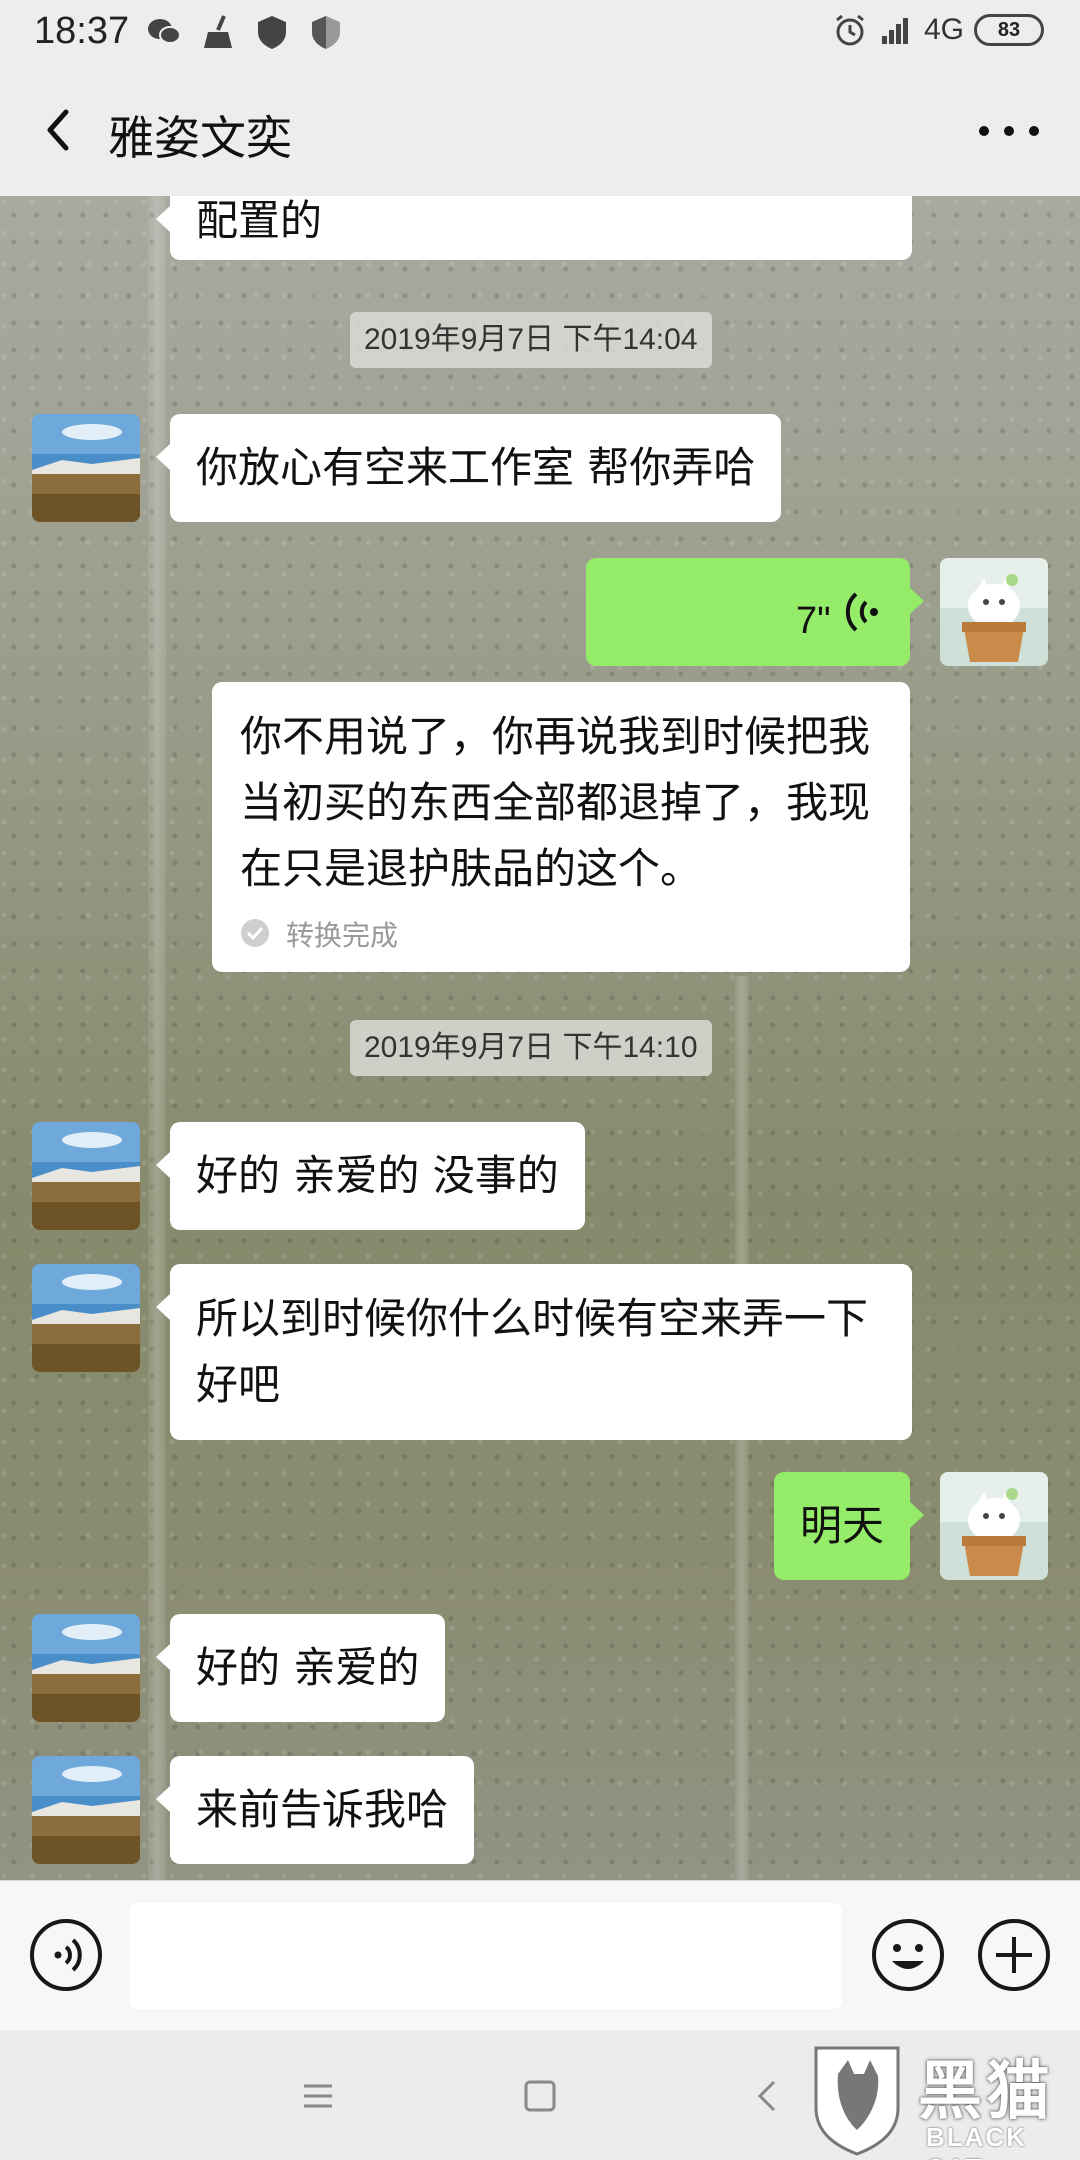  I want to click on message-text: 配置的, so click(259, 220).